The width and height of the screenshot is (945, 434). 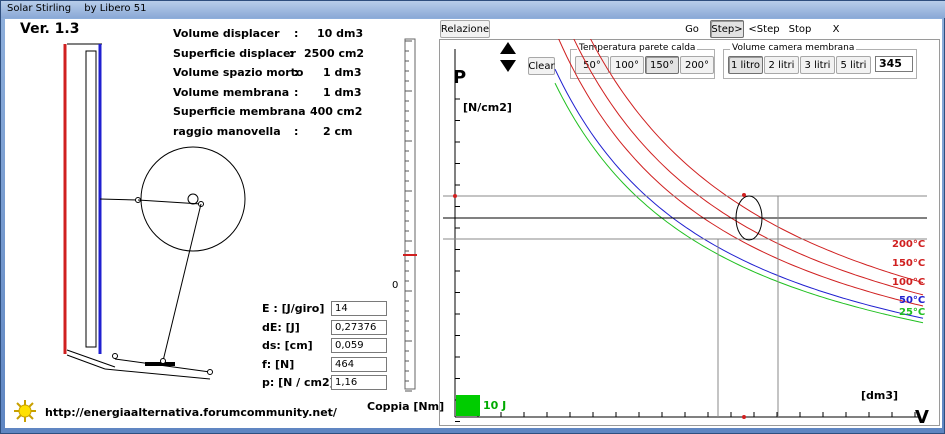 I want to click on go-button: Go, so click(x=692, y=29).